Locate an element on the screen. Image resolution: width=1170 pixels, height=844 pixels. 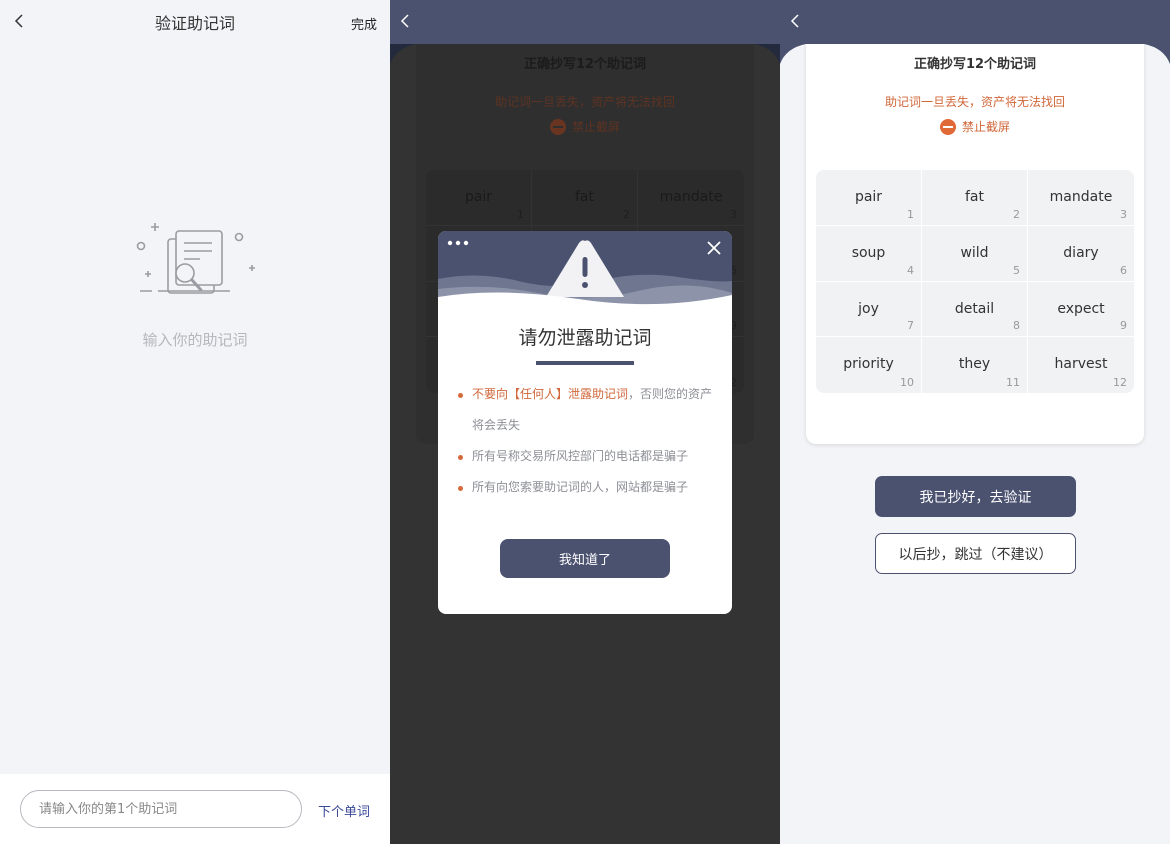
warning-item: 所有号称交易所风控部门的电话都是骗子 is located at coordinates (586, 456).